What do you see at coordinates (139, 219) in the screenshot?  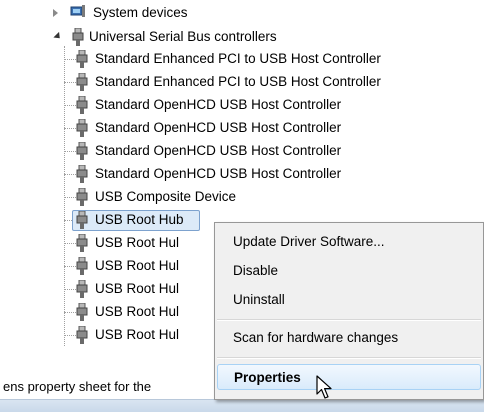 I see `tree-label: USB Root Hub` at bounding box center [139, 219].